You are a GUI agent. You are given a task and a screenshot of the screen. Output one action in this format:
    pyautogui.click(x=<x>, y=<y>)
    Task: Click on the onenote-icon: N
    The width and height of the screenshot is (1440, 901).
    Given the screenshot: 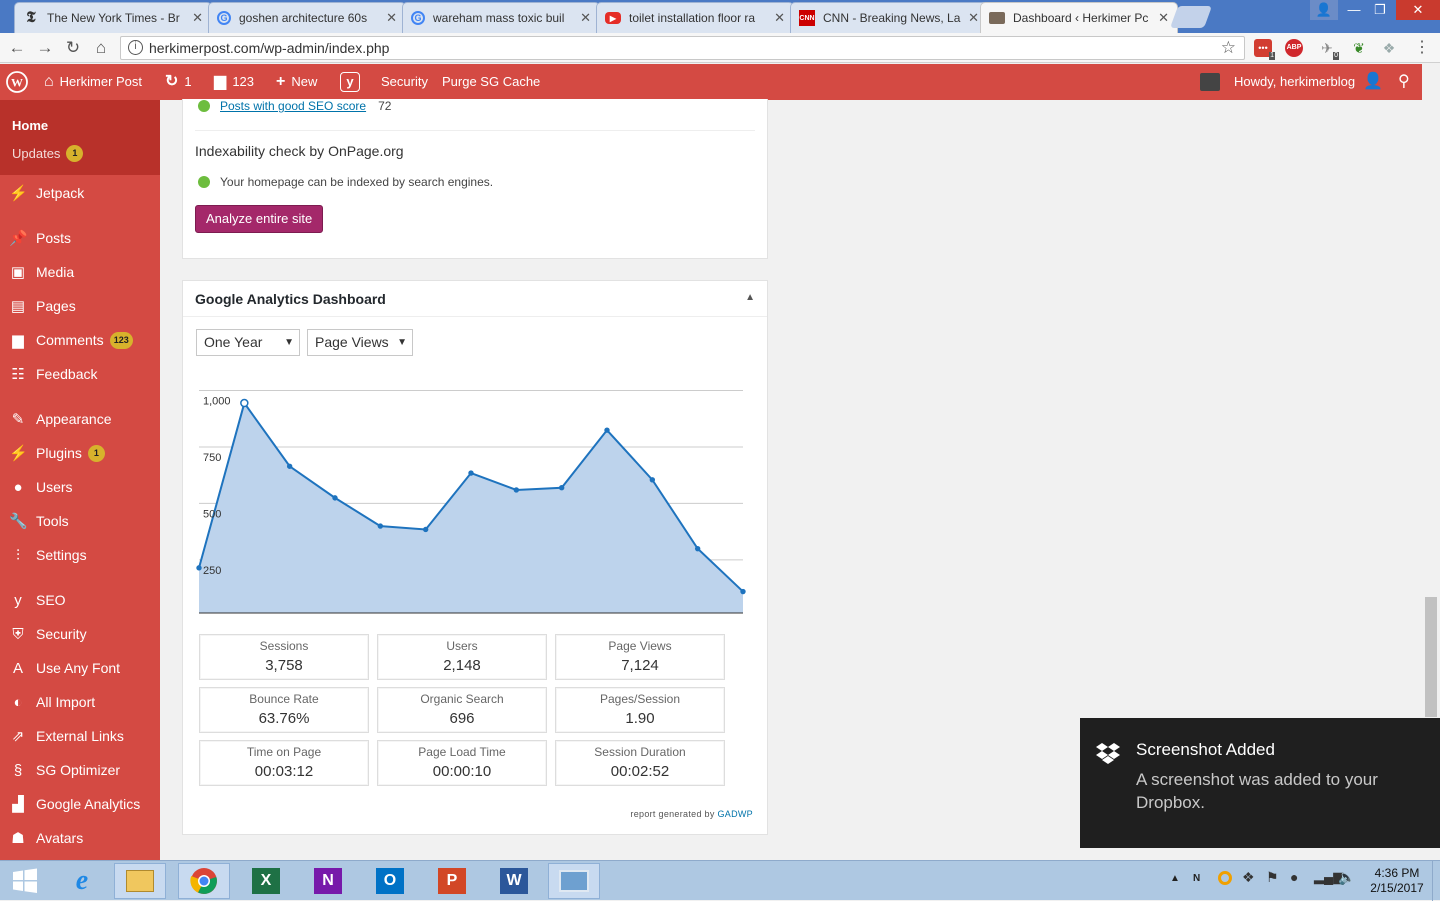 What is the action you would take?
    pyautogui.click(x=328, y=881)
    